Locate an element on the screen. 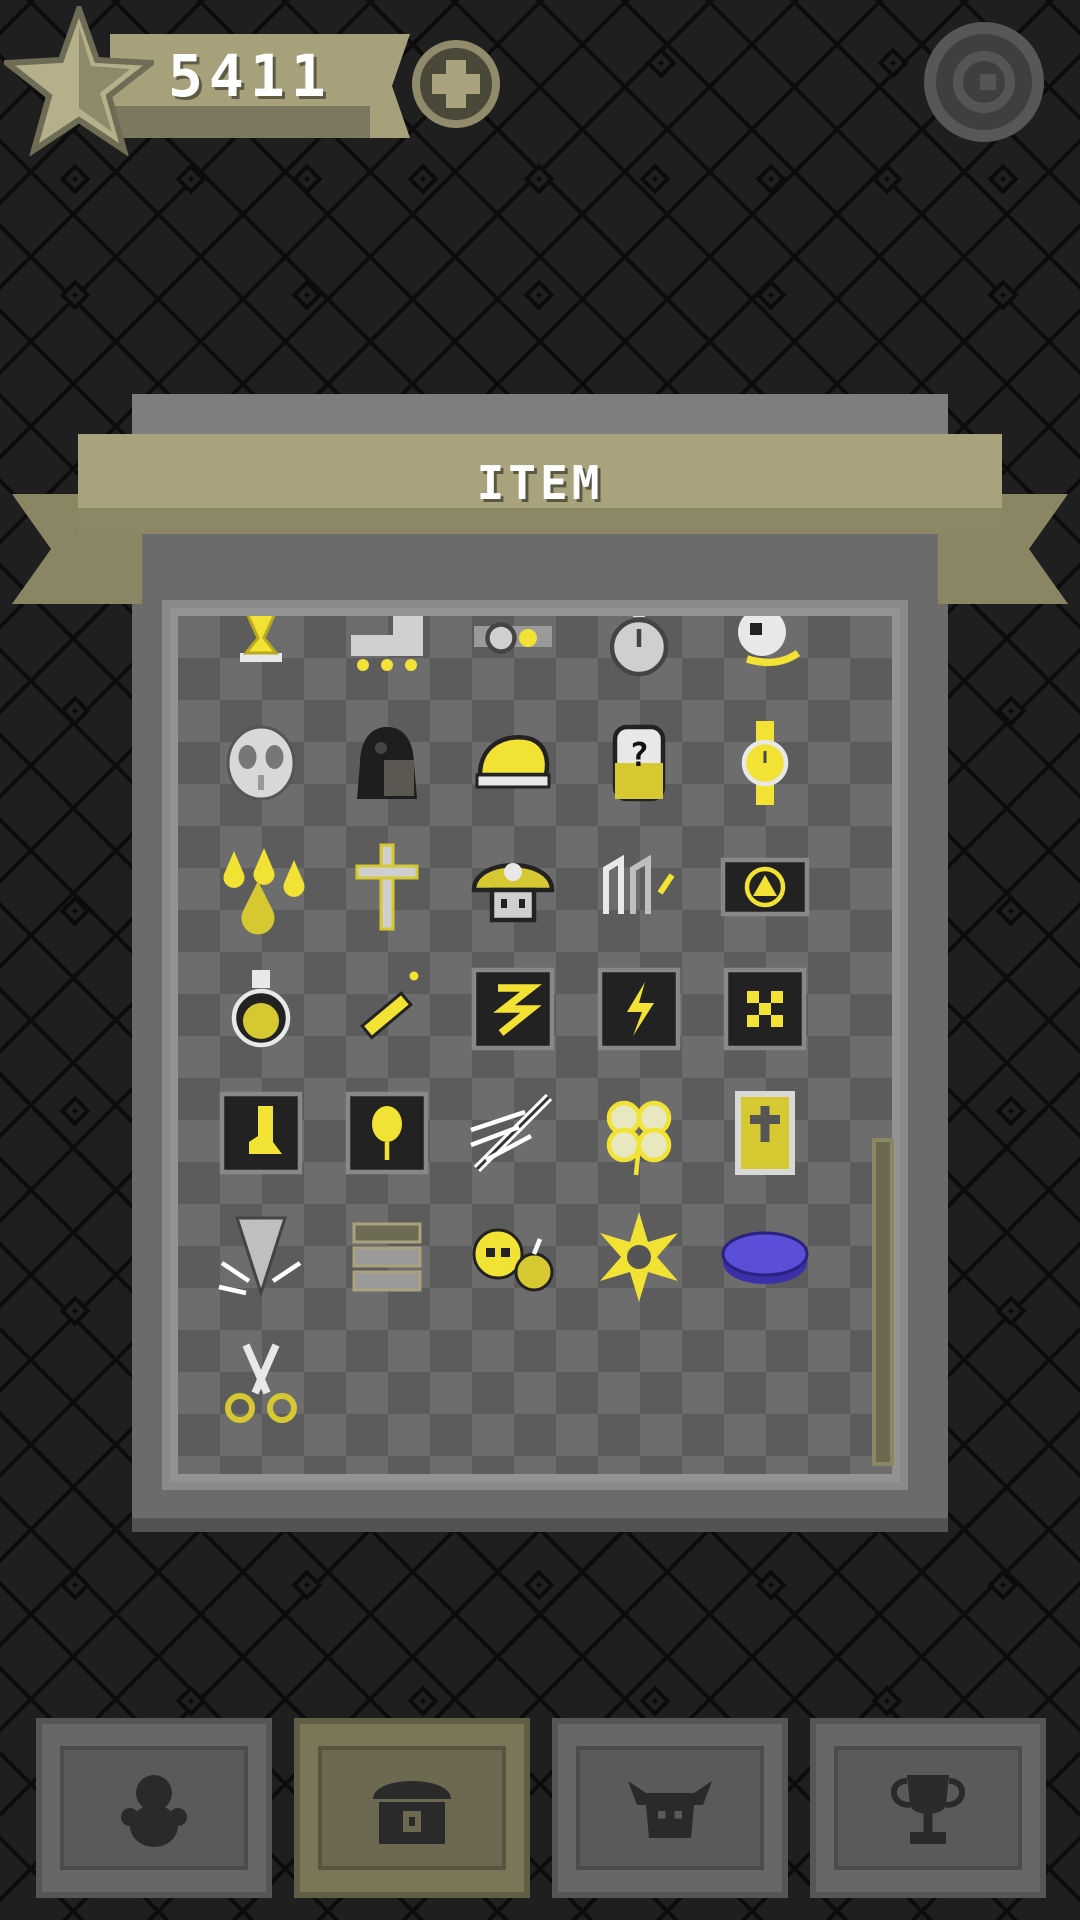 The height and width of the screenshot is (1920, 1080). score-value: 5411 is located at coordinates (250, 76).